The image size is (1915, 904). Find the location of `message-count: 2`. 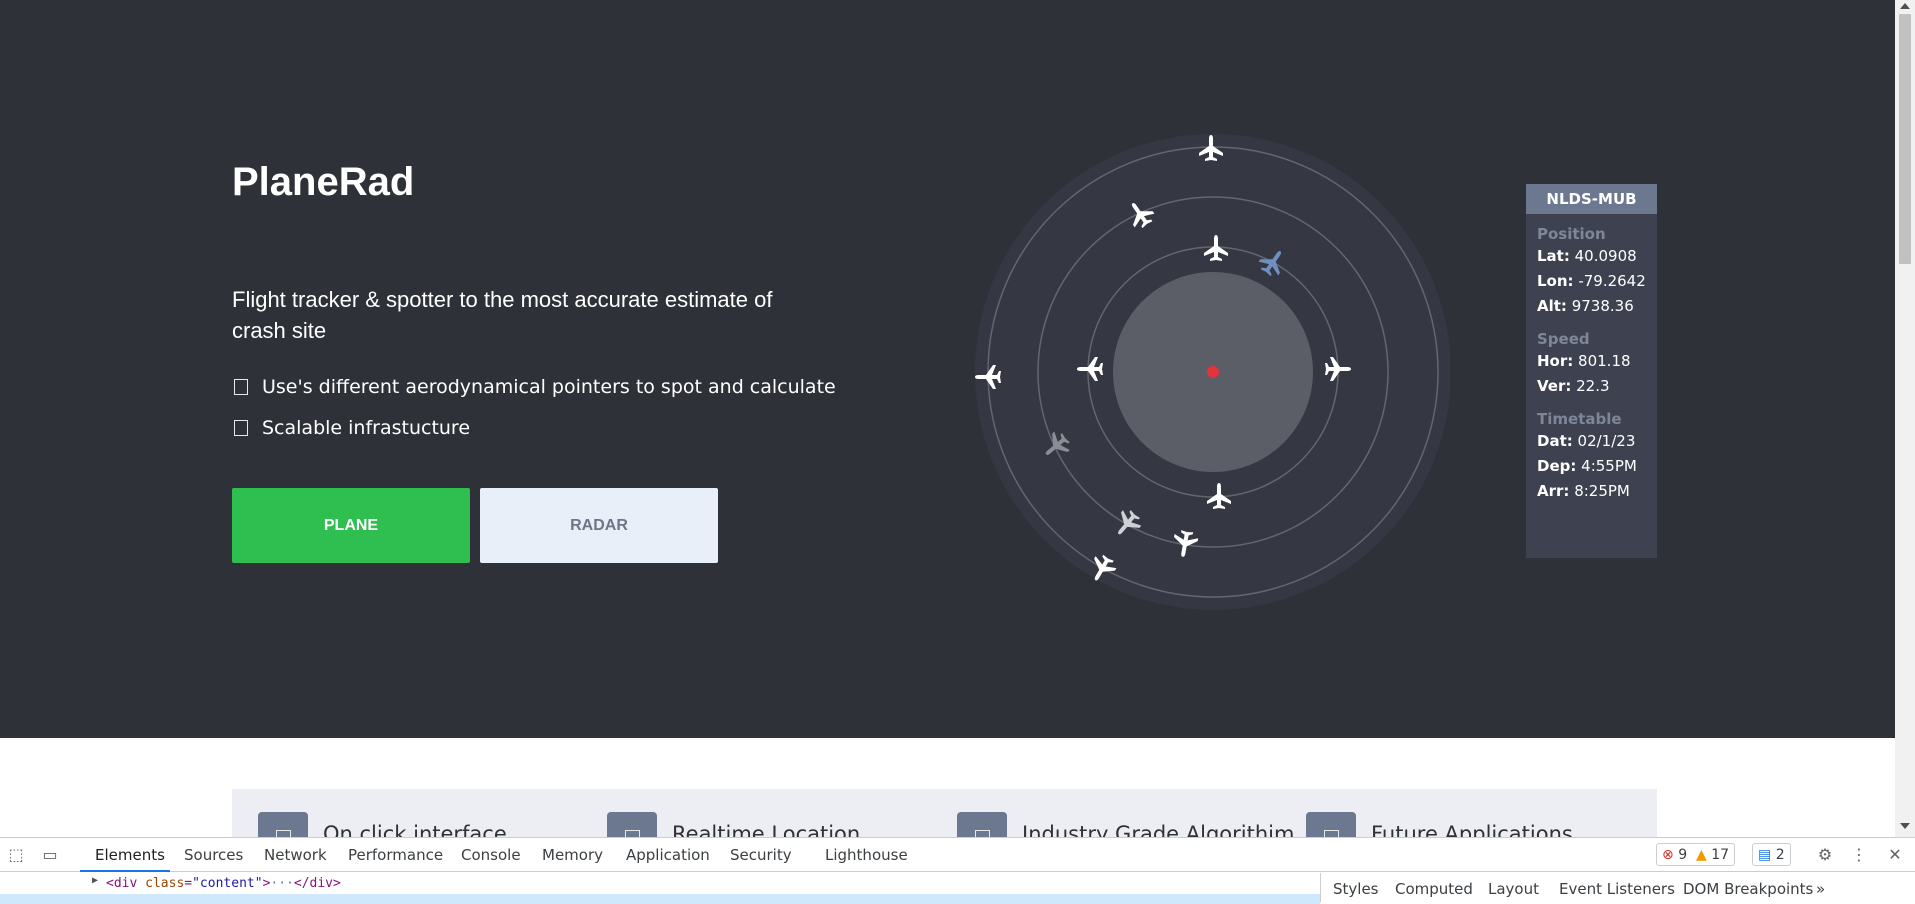

message-count: 2 is located at coordinates (1780, 854).